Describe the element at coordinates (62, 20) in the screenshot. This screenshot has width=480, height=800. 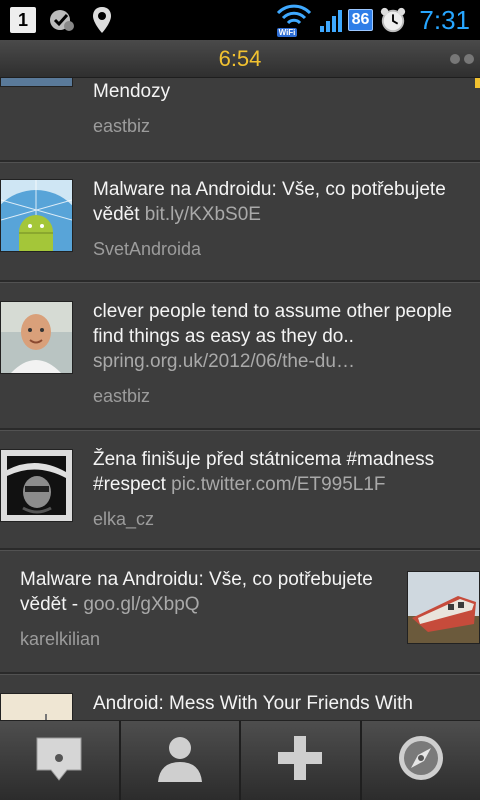
I see `voicemail-status-icon` at that location.